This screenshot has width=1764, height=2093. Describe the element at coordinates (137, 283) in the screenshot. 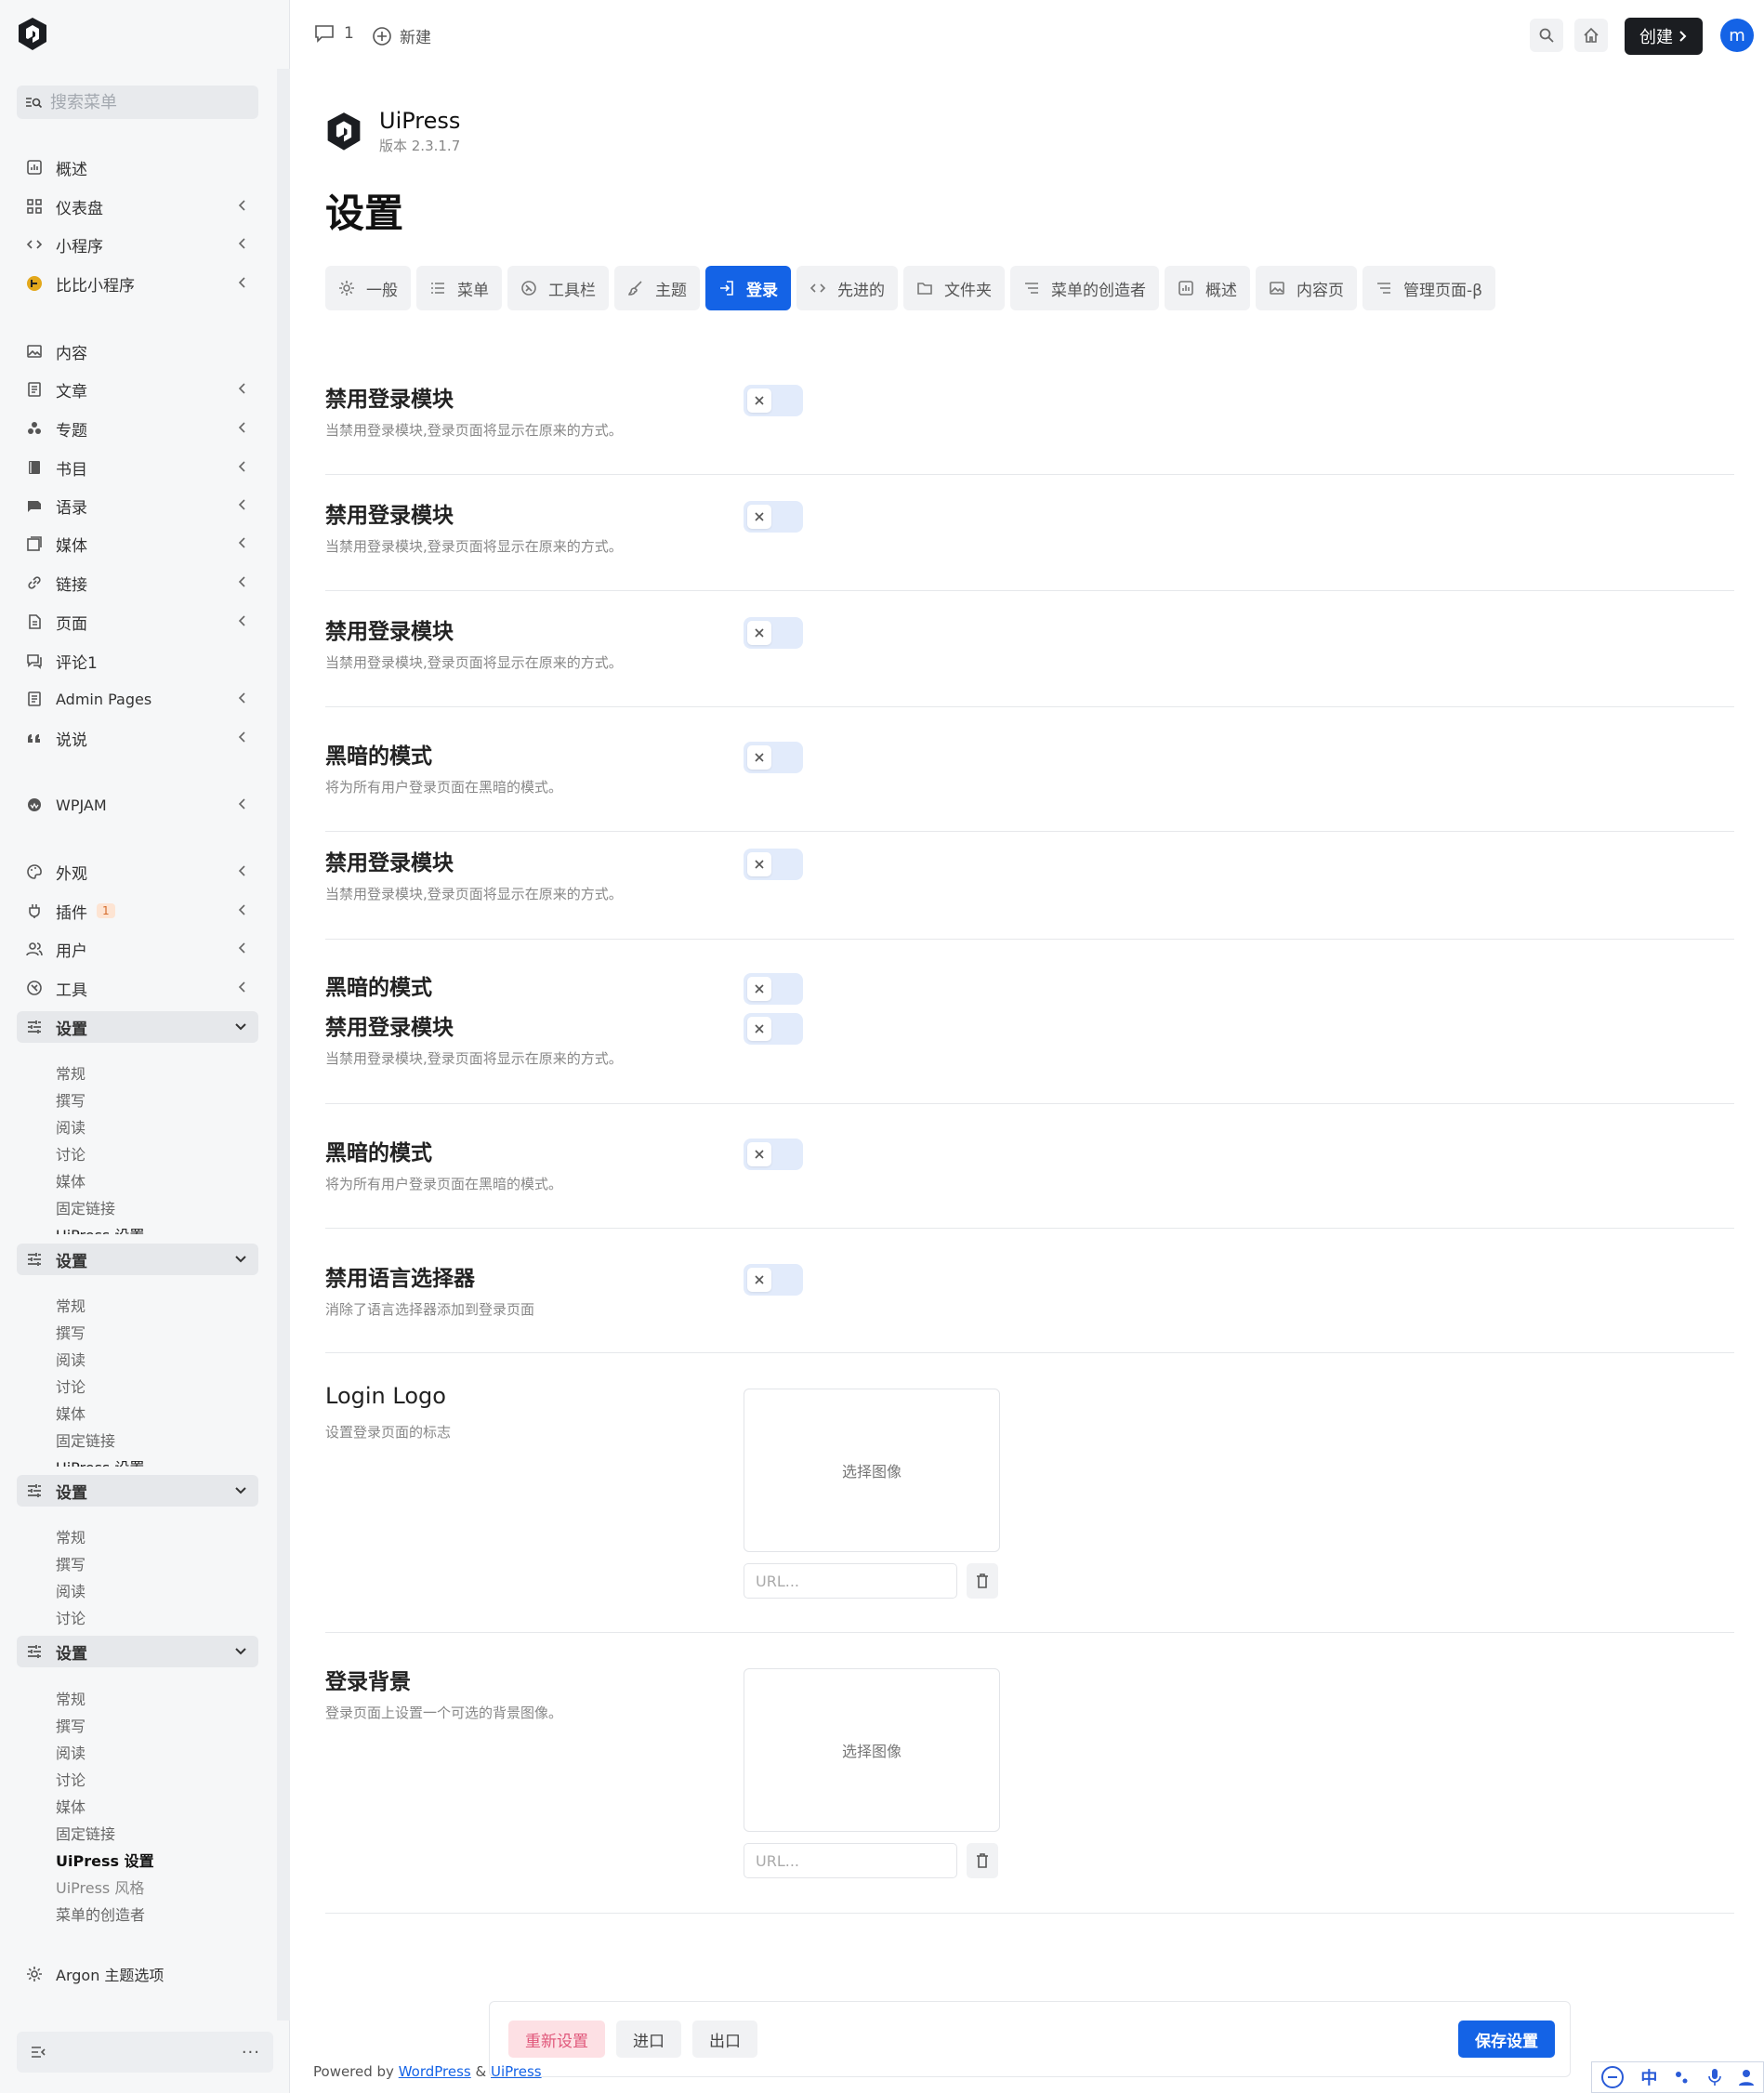

I see `sidebar-item-3: 比比小程序` at that location.